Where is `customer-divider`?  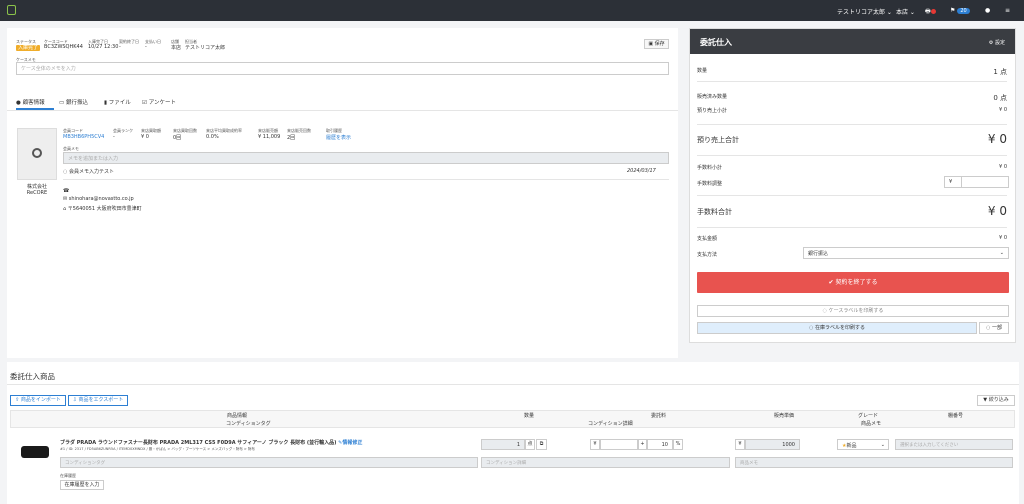 customer-divider is located at coordinates (366, 179).